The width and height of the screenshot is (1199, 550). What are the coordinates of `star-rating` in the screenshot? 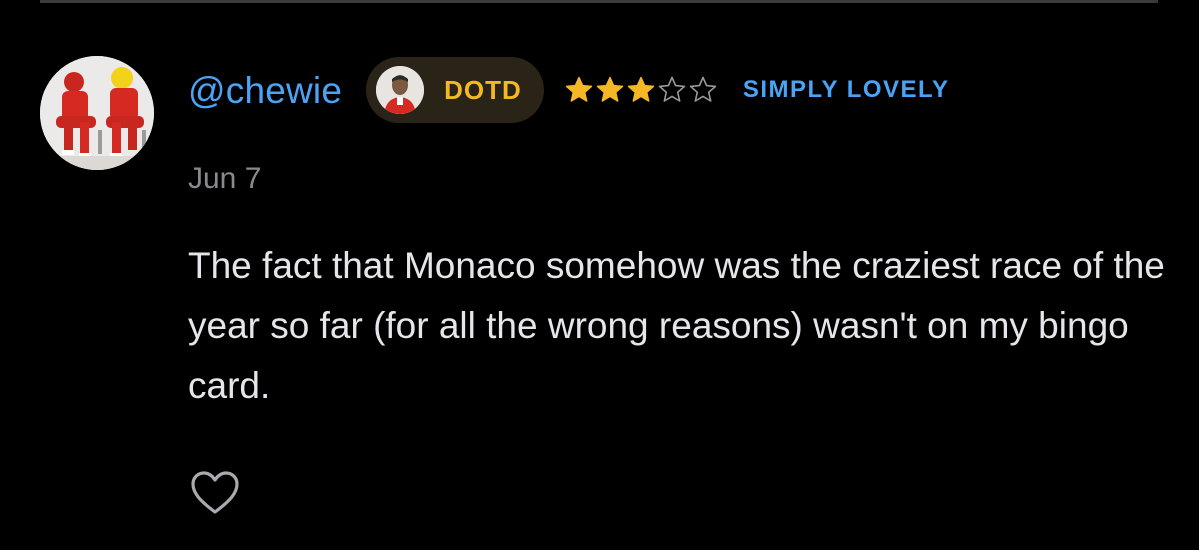 It's located at (641, 90).